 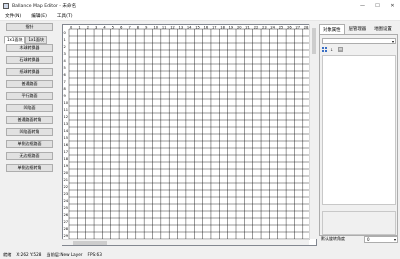 I want to click on grid-row-label: 13, so click(x=66, y=124).